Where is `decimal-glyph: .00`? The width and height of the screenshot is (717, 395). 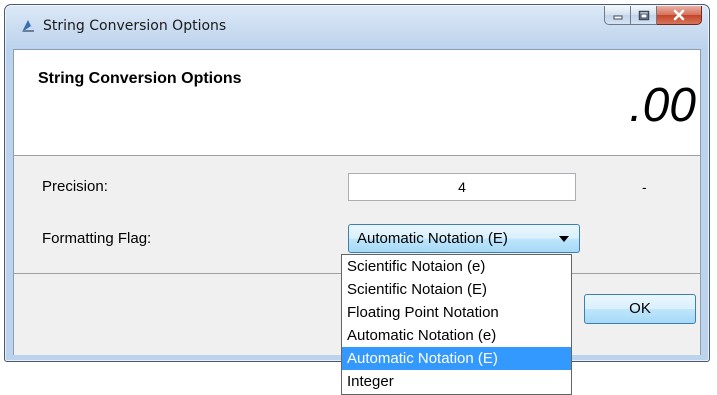
decimal-glyph: .00 is located at coordinates (662, 105).